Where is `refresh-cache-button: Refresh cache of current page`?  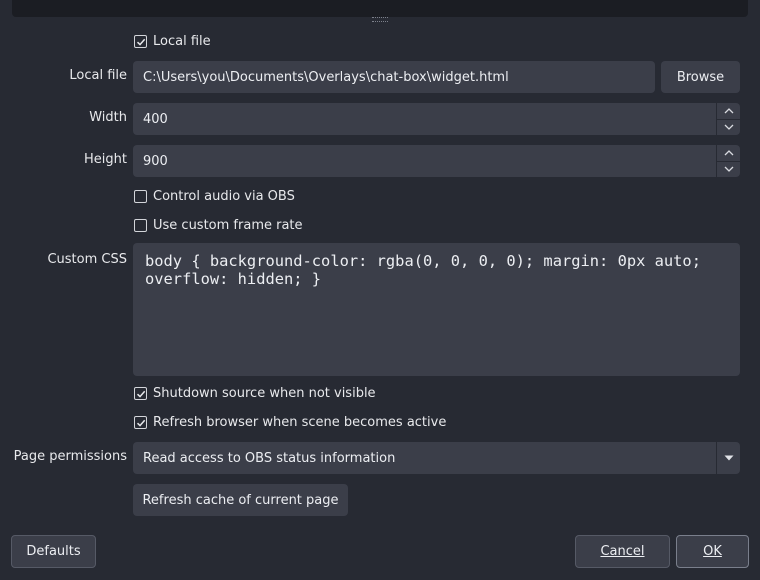 refresh-cache-button: Refresh cache of current page is located at coordinates (240, 500).